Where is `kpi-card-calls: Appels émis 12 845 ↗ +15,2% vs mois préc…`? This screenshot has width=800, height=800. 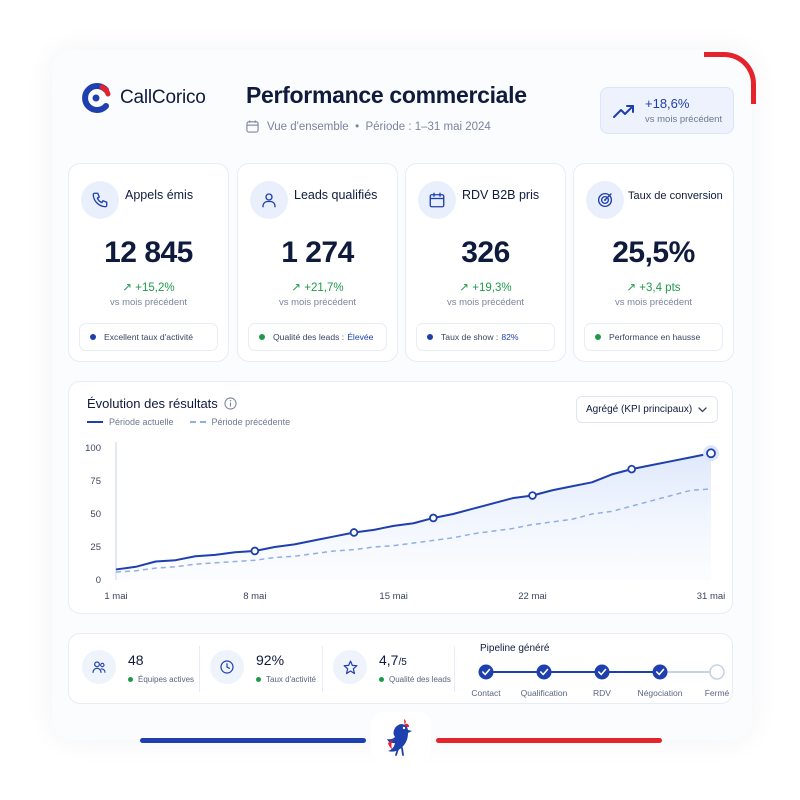
kpi-card-calls: Appels émis 12 845 ↗ +15,2% vs mois préc… is located at coordinates (148, 262).